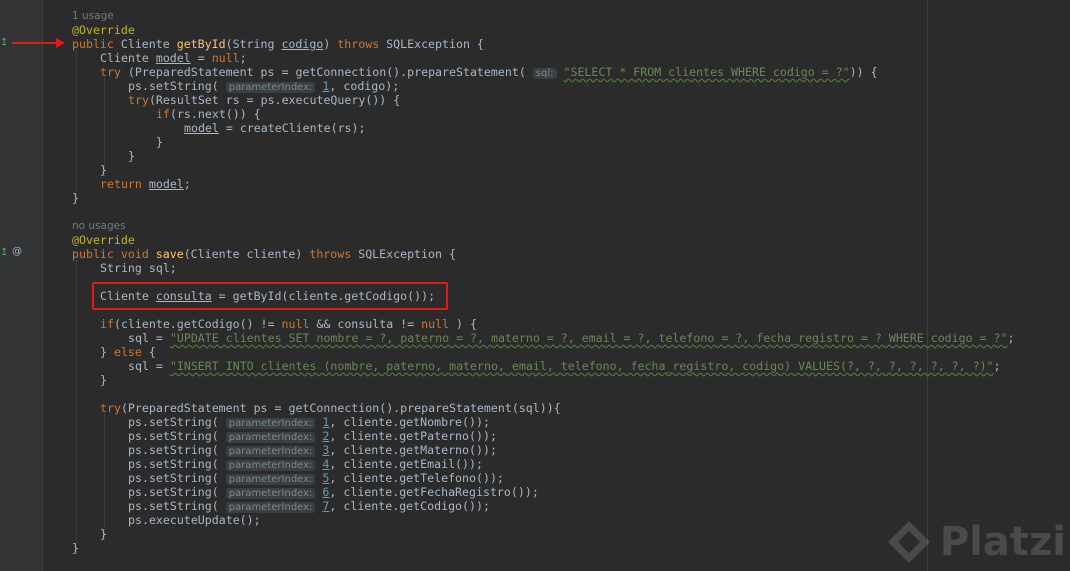 This screenshot has height=571, width=1070. What do you see at coordinates (275, 128) in the screenshot?
I see `code-line: model = createCliente(rs);` at bounding box center [275, 128].